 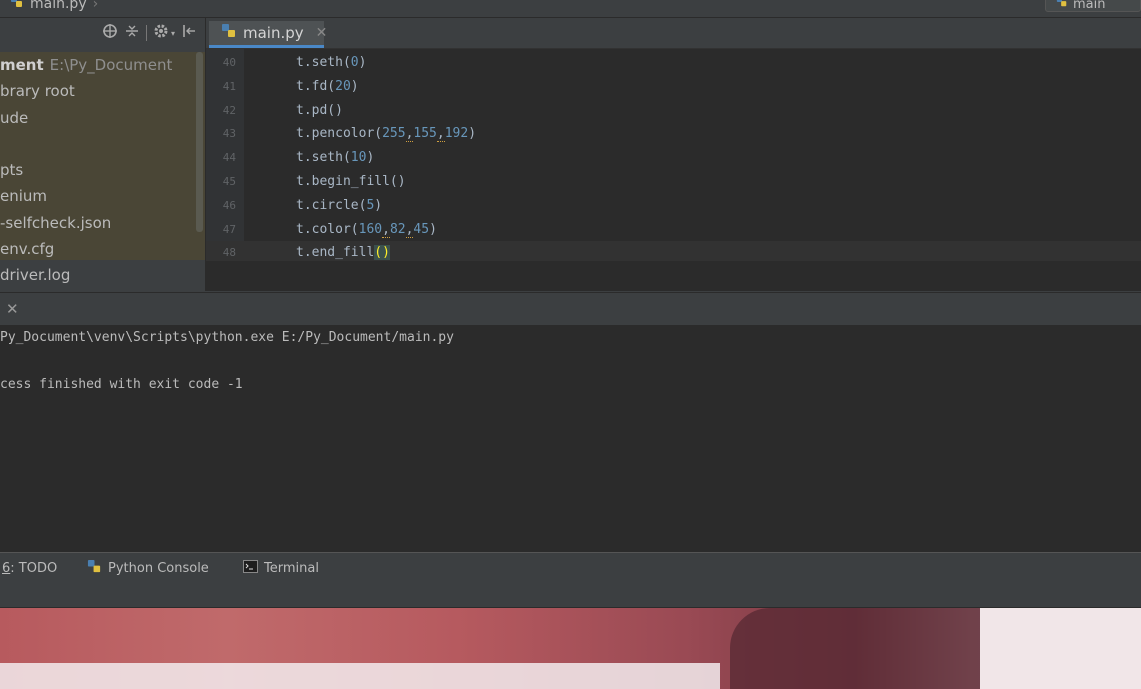 What do you see at coordinates (673, 276) in the screenshot?
I see `editor-empty-area` at bounding box center [673, 276].